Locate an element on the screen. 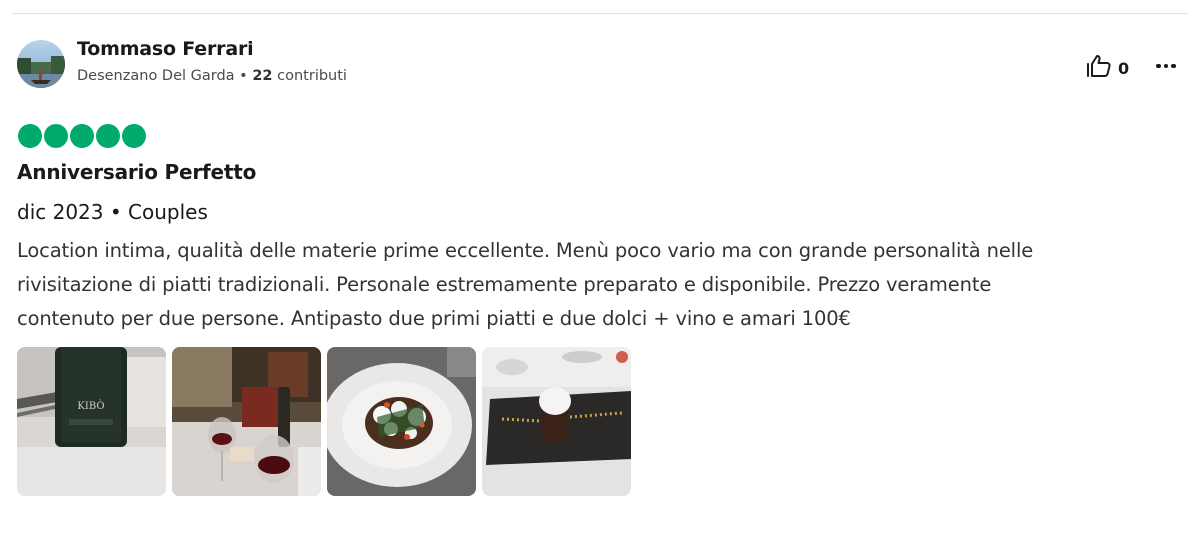 This screenshot has height=538, width=1200. wine-bottle-photo: KIBÒ is located at coordinates (91, 421).